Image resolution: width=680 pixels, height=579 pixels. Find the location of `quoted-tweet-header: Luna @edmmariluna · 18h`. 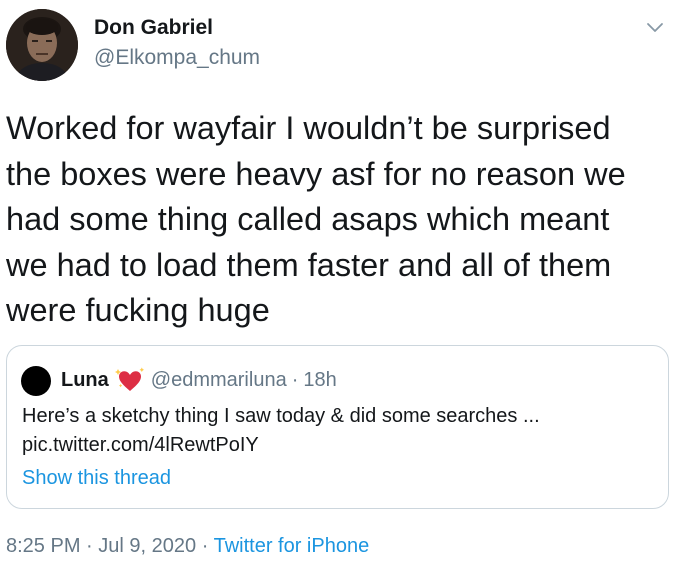

quoted-tweet-header: Luna @edmmariluna · 18h is located at coordinates (199, 380).